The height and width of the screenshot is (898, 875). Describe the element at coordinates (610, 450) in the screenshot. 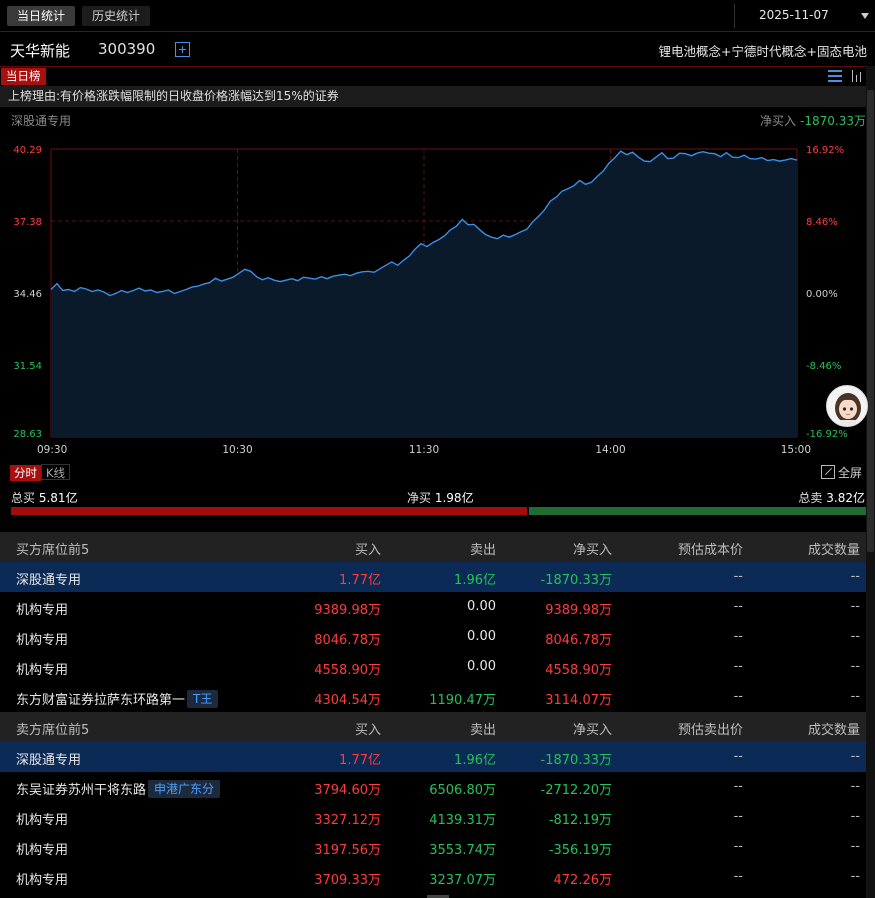

I see `x-tick-label: 14:00` at that location.